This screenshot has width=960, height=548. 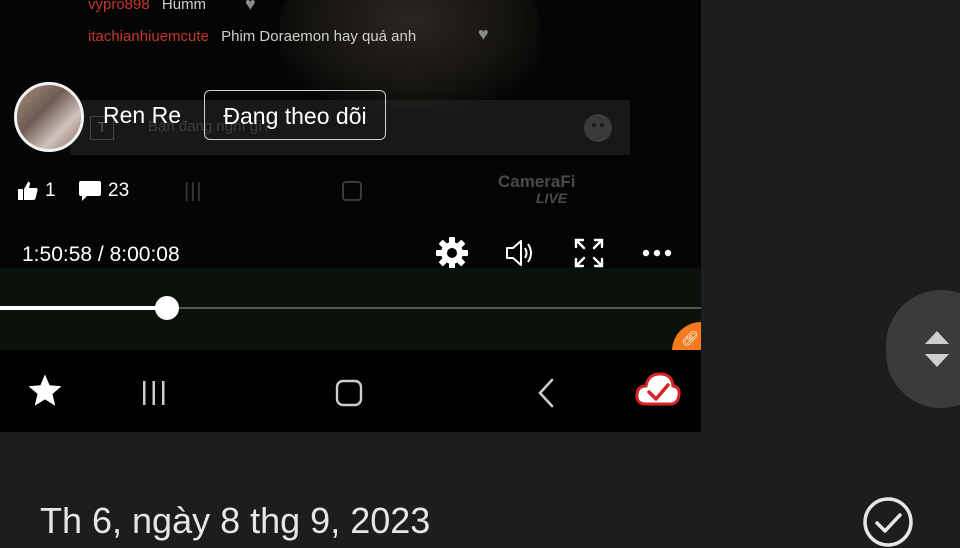 What do you see at coordinates (352, 191) in the screenshot?
I see `ghost-home-icon` at bounding box center [352, 191].